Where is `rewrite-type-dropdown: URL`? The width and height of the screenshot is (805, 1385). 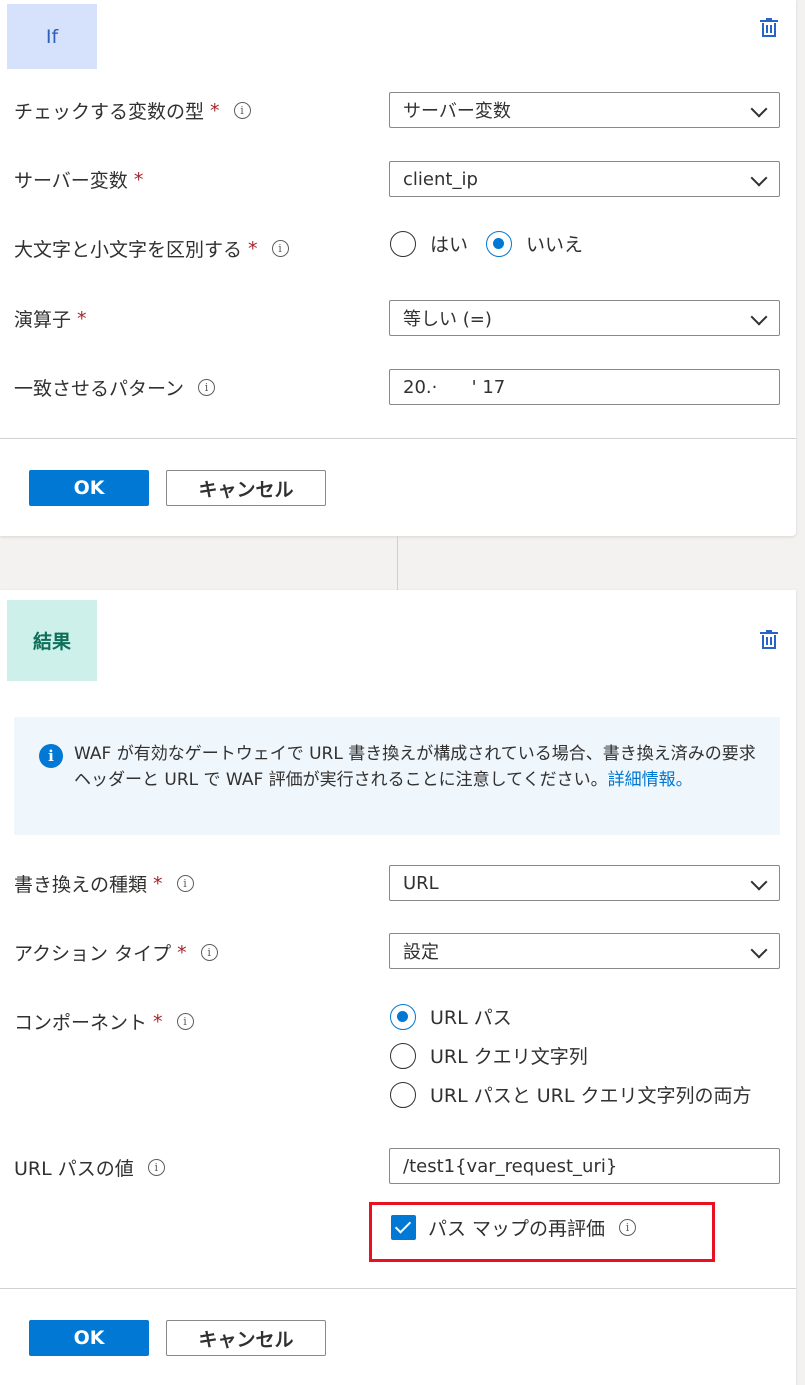 rewrite-type-dropdown: URL is located at coordinates (584, 883).